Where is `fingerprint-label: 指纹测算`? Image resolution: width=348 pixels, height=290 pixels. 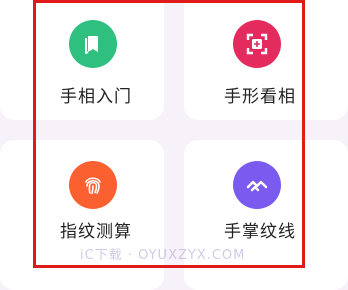 fingerprint-label: 指纹测算 is located at coordinates (96, 232).